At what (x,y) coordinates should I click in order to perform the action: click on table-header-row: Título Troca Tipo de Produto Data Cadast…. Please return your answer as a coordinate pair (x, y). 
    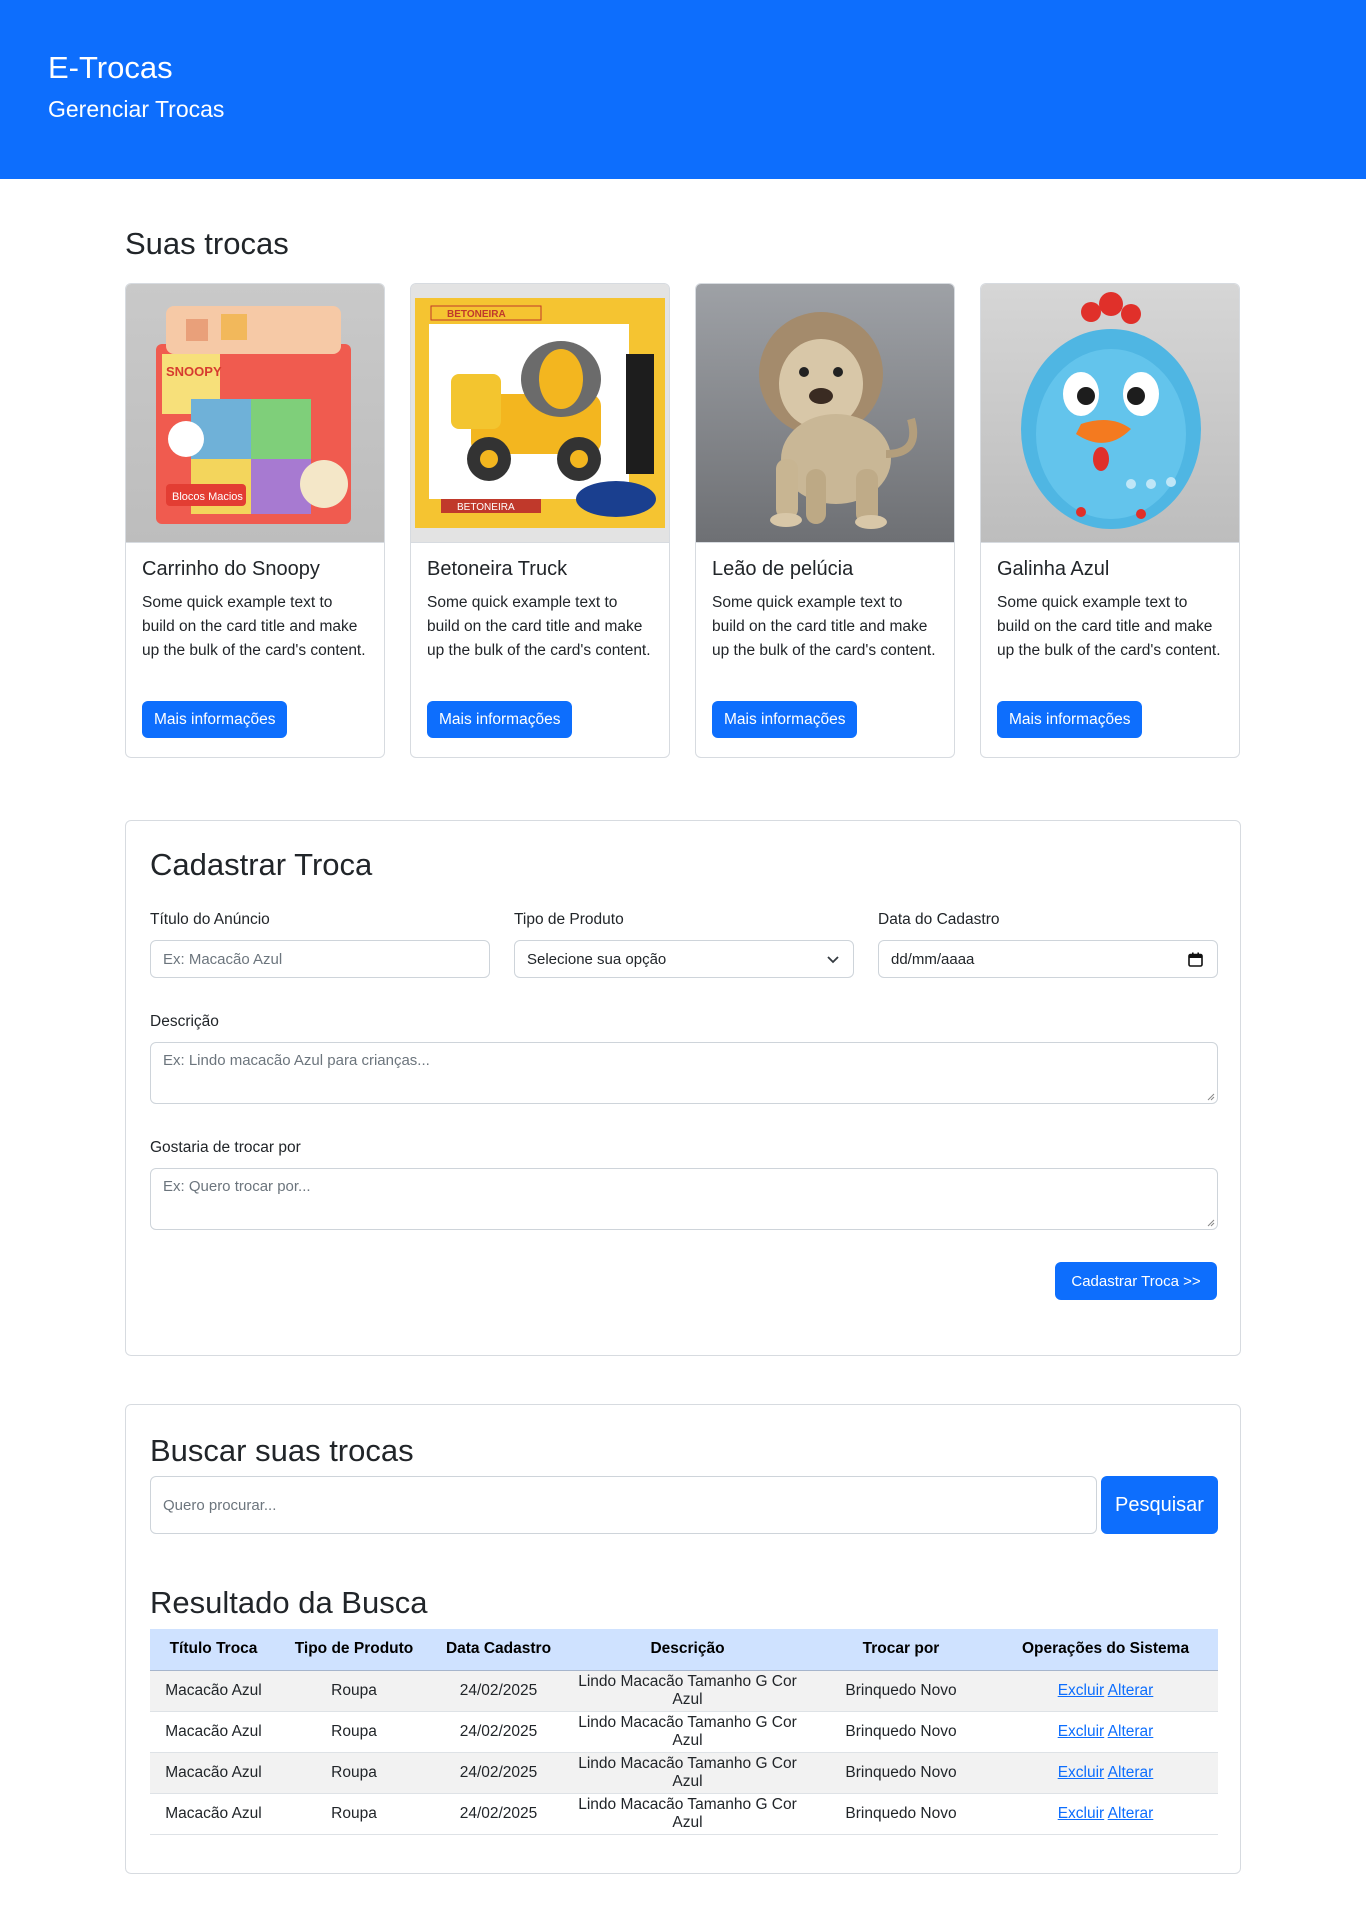
    Looking at the image, I should click on (684, 1650).